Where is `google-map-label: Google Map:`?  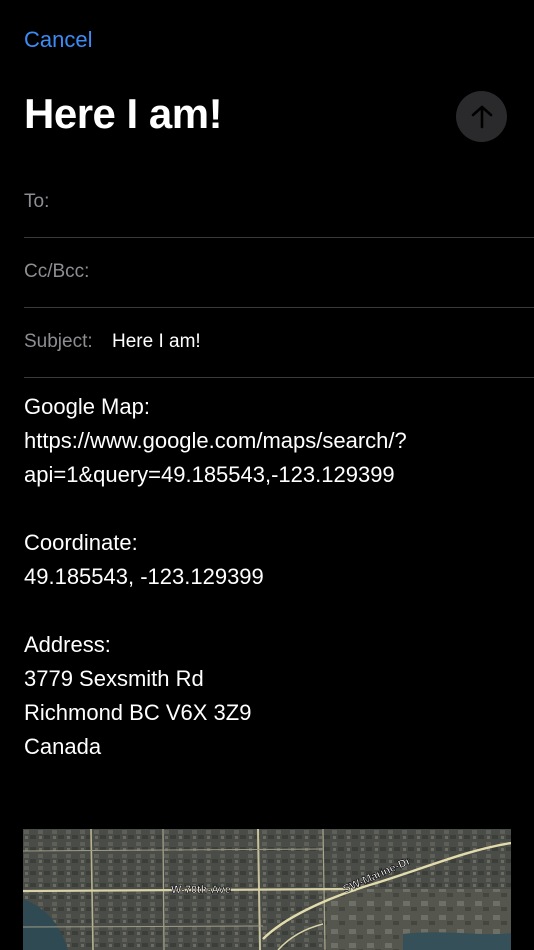 google-map-label: Google Map: is located at coordinates (87, 406).